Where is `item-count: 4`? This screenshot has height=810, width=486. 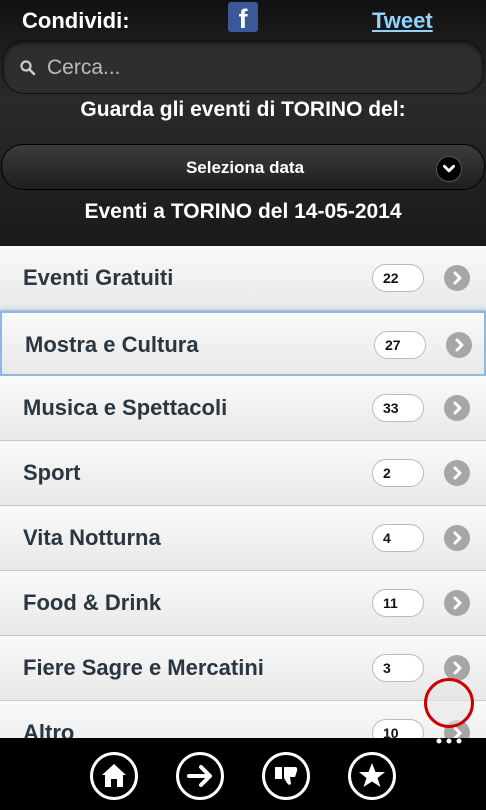
item-count: 4 is located at coordinates (398, 538).